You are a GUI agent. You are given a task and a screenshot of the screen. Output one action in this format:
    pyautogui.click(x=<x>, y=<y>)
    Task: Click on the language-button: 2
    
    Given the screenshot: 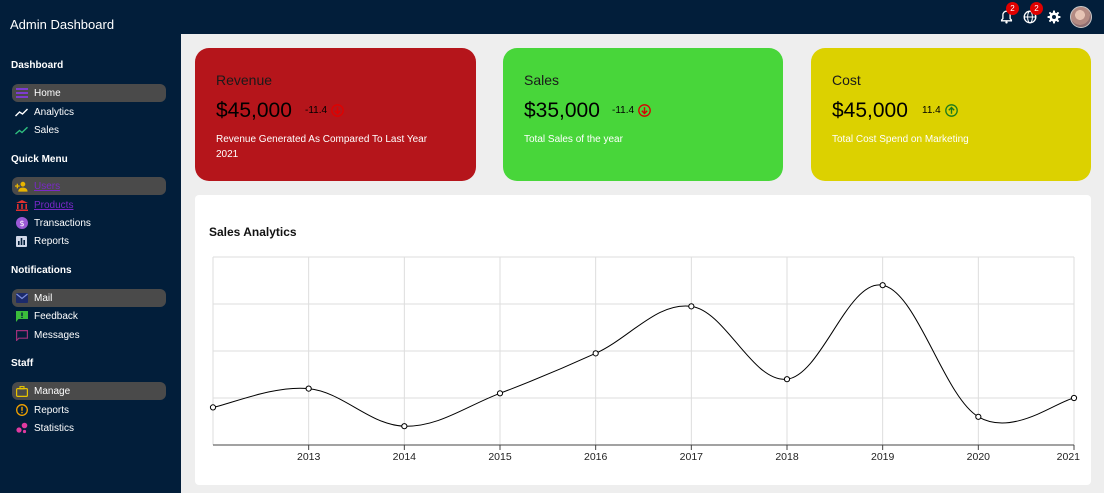 What is the action you would take?
    pyautogui.click(x=1032, y=13)
    